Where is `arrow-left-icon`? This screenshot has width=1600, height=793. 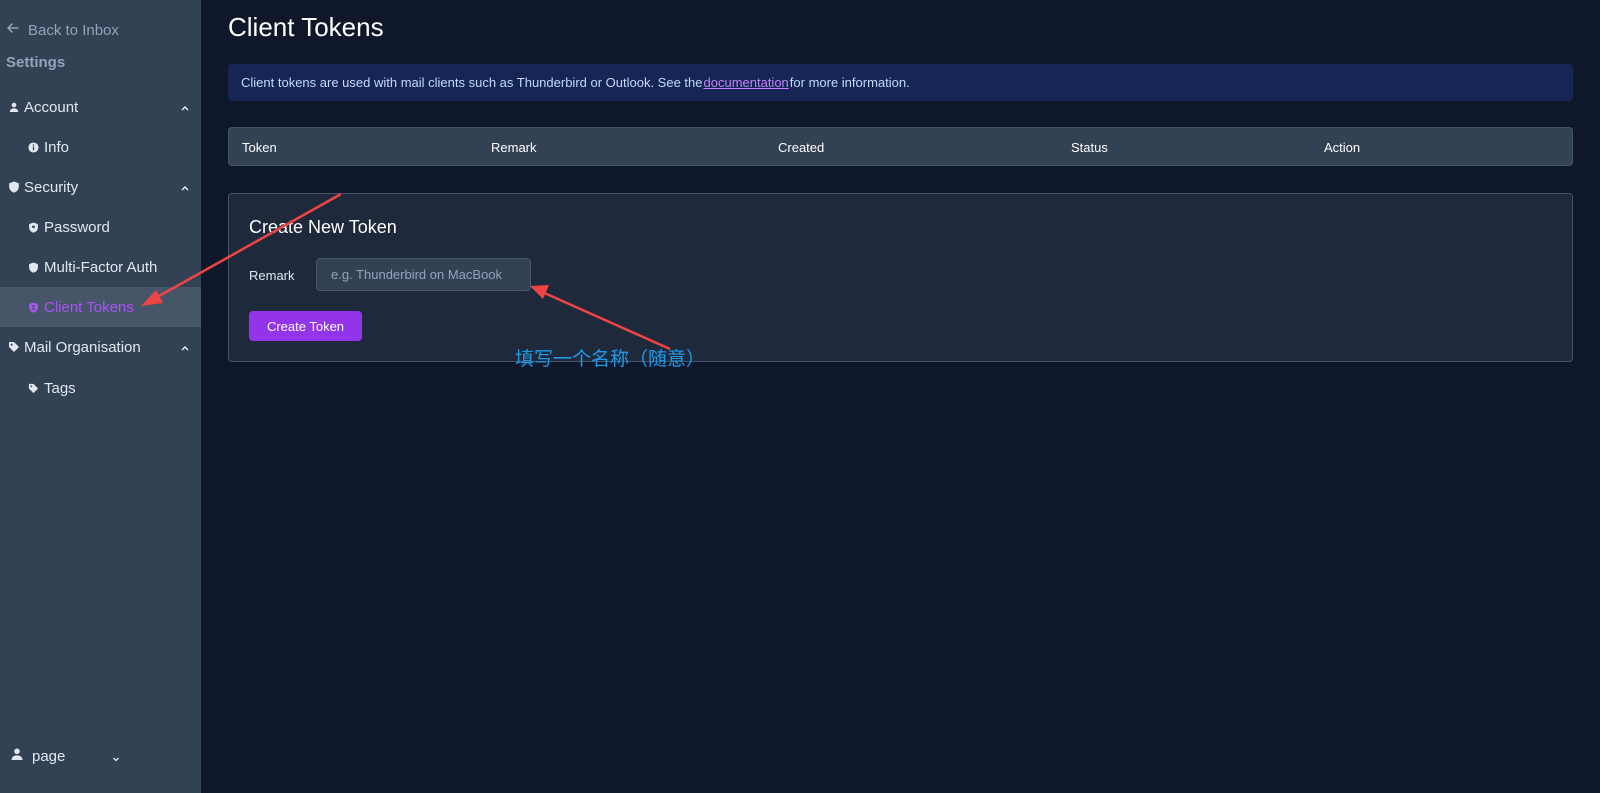
arrow-left-icon is located at coordinates (13, 30).